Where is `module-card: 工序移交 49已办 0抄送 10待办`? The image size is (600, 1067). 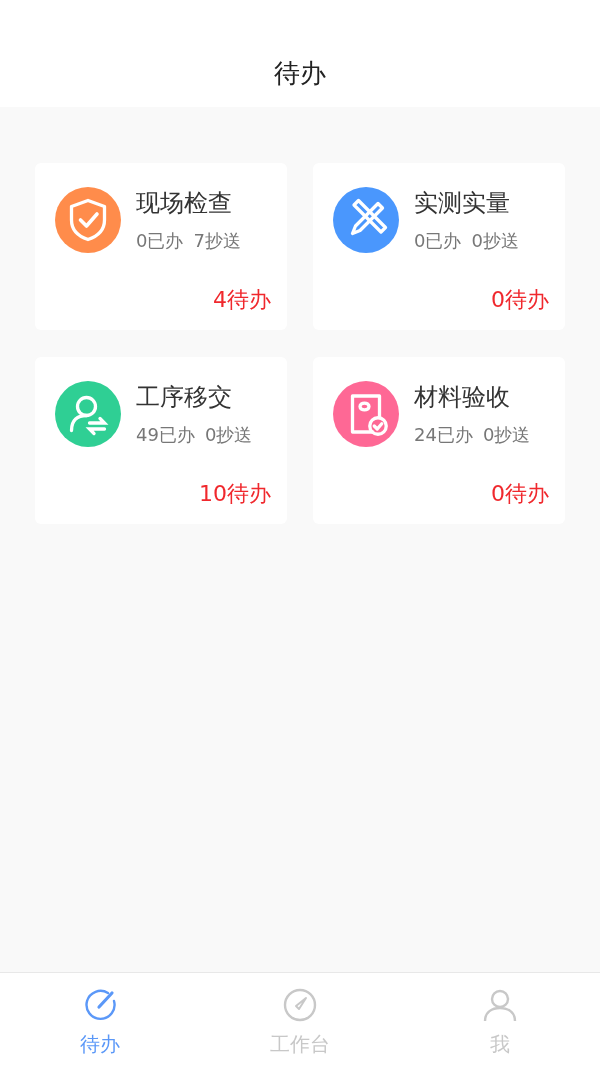 module-card: 工序移交 49已办 0抄送 10待办 is located at coordinates (161, 440).